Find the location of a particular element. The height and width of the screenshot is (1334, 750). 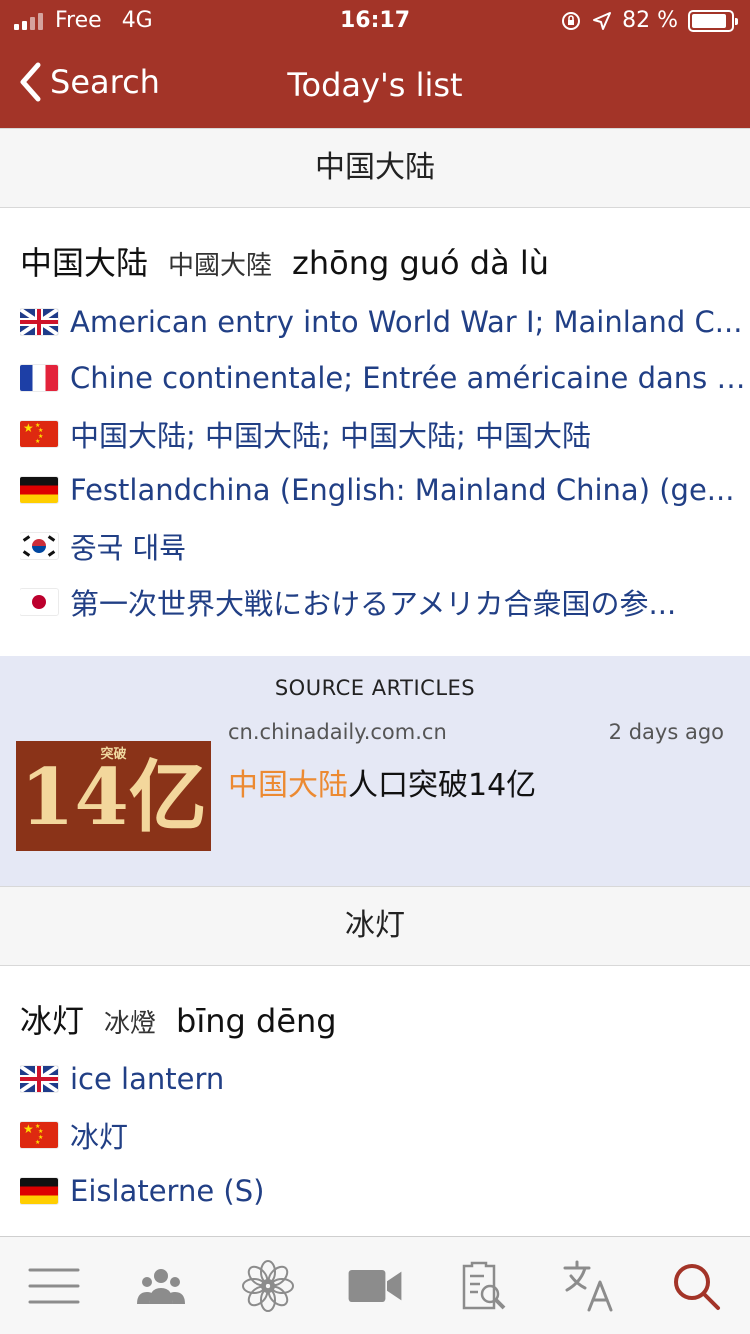

entry-traditional: 中國大陸 is located at coordinates (220, 266).